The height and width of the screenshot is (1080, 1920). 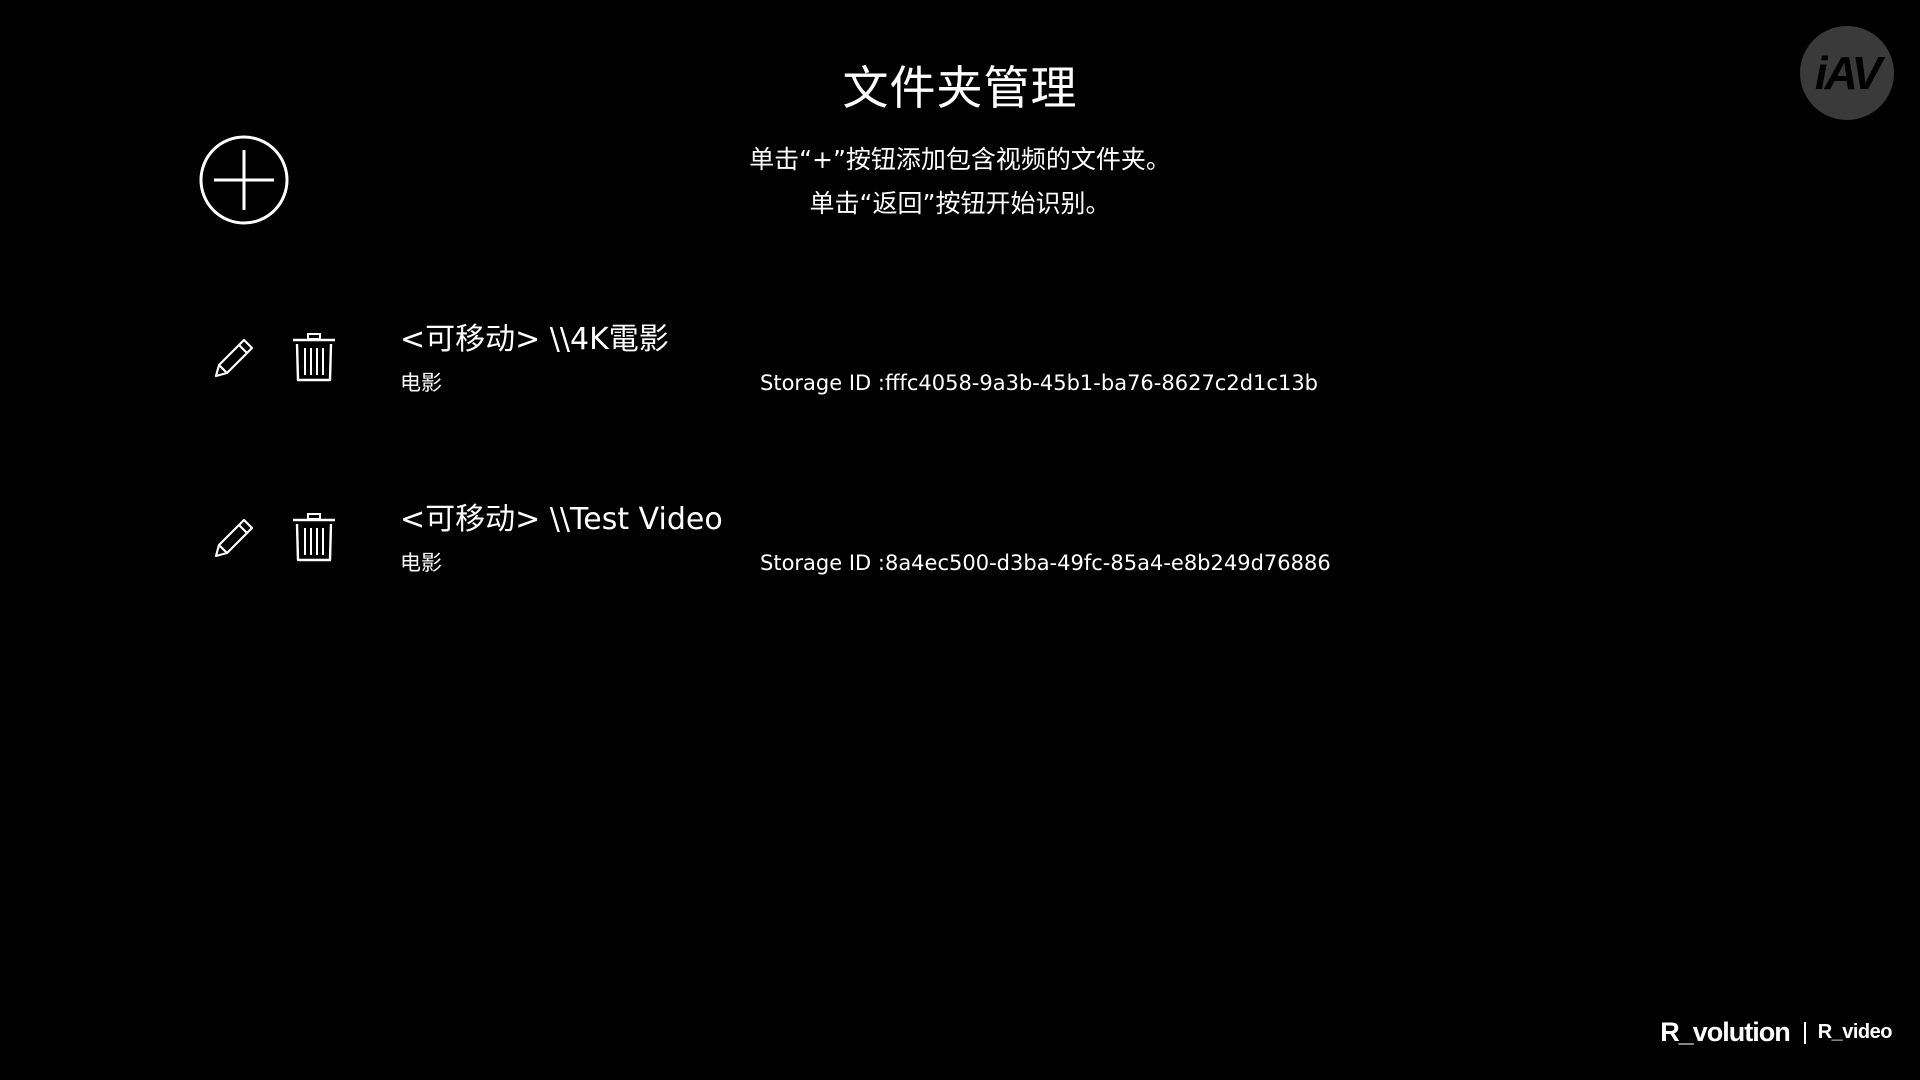 I want to click on iav-logo: iAV, so click(x=1847, y=73).